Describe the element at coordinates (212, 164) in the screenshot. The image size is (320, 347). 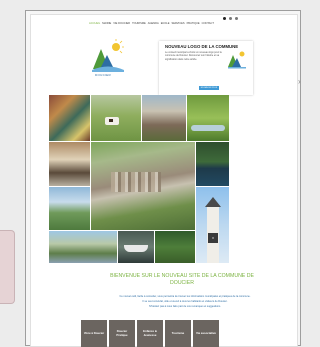
I see `photo-lake-forest` at that location.